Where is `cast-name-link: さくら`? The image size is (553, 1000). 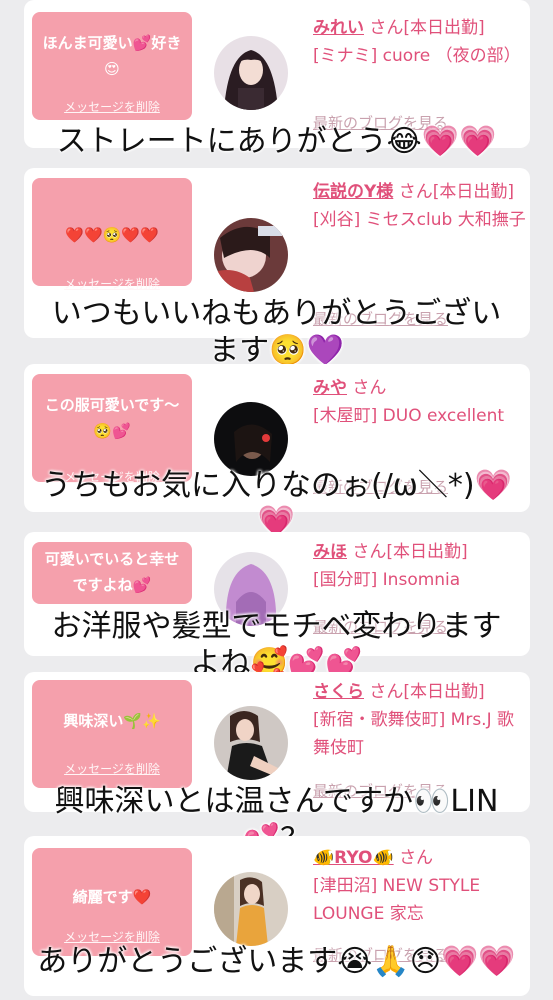
cast-name-link: さくら is located at coordinates (338, 692).